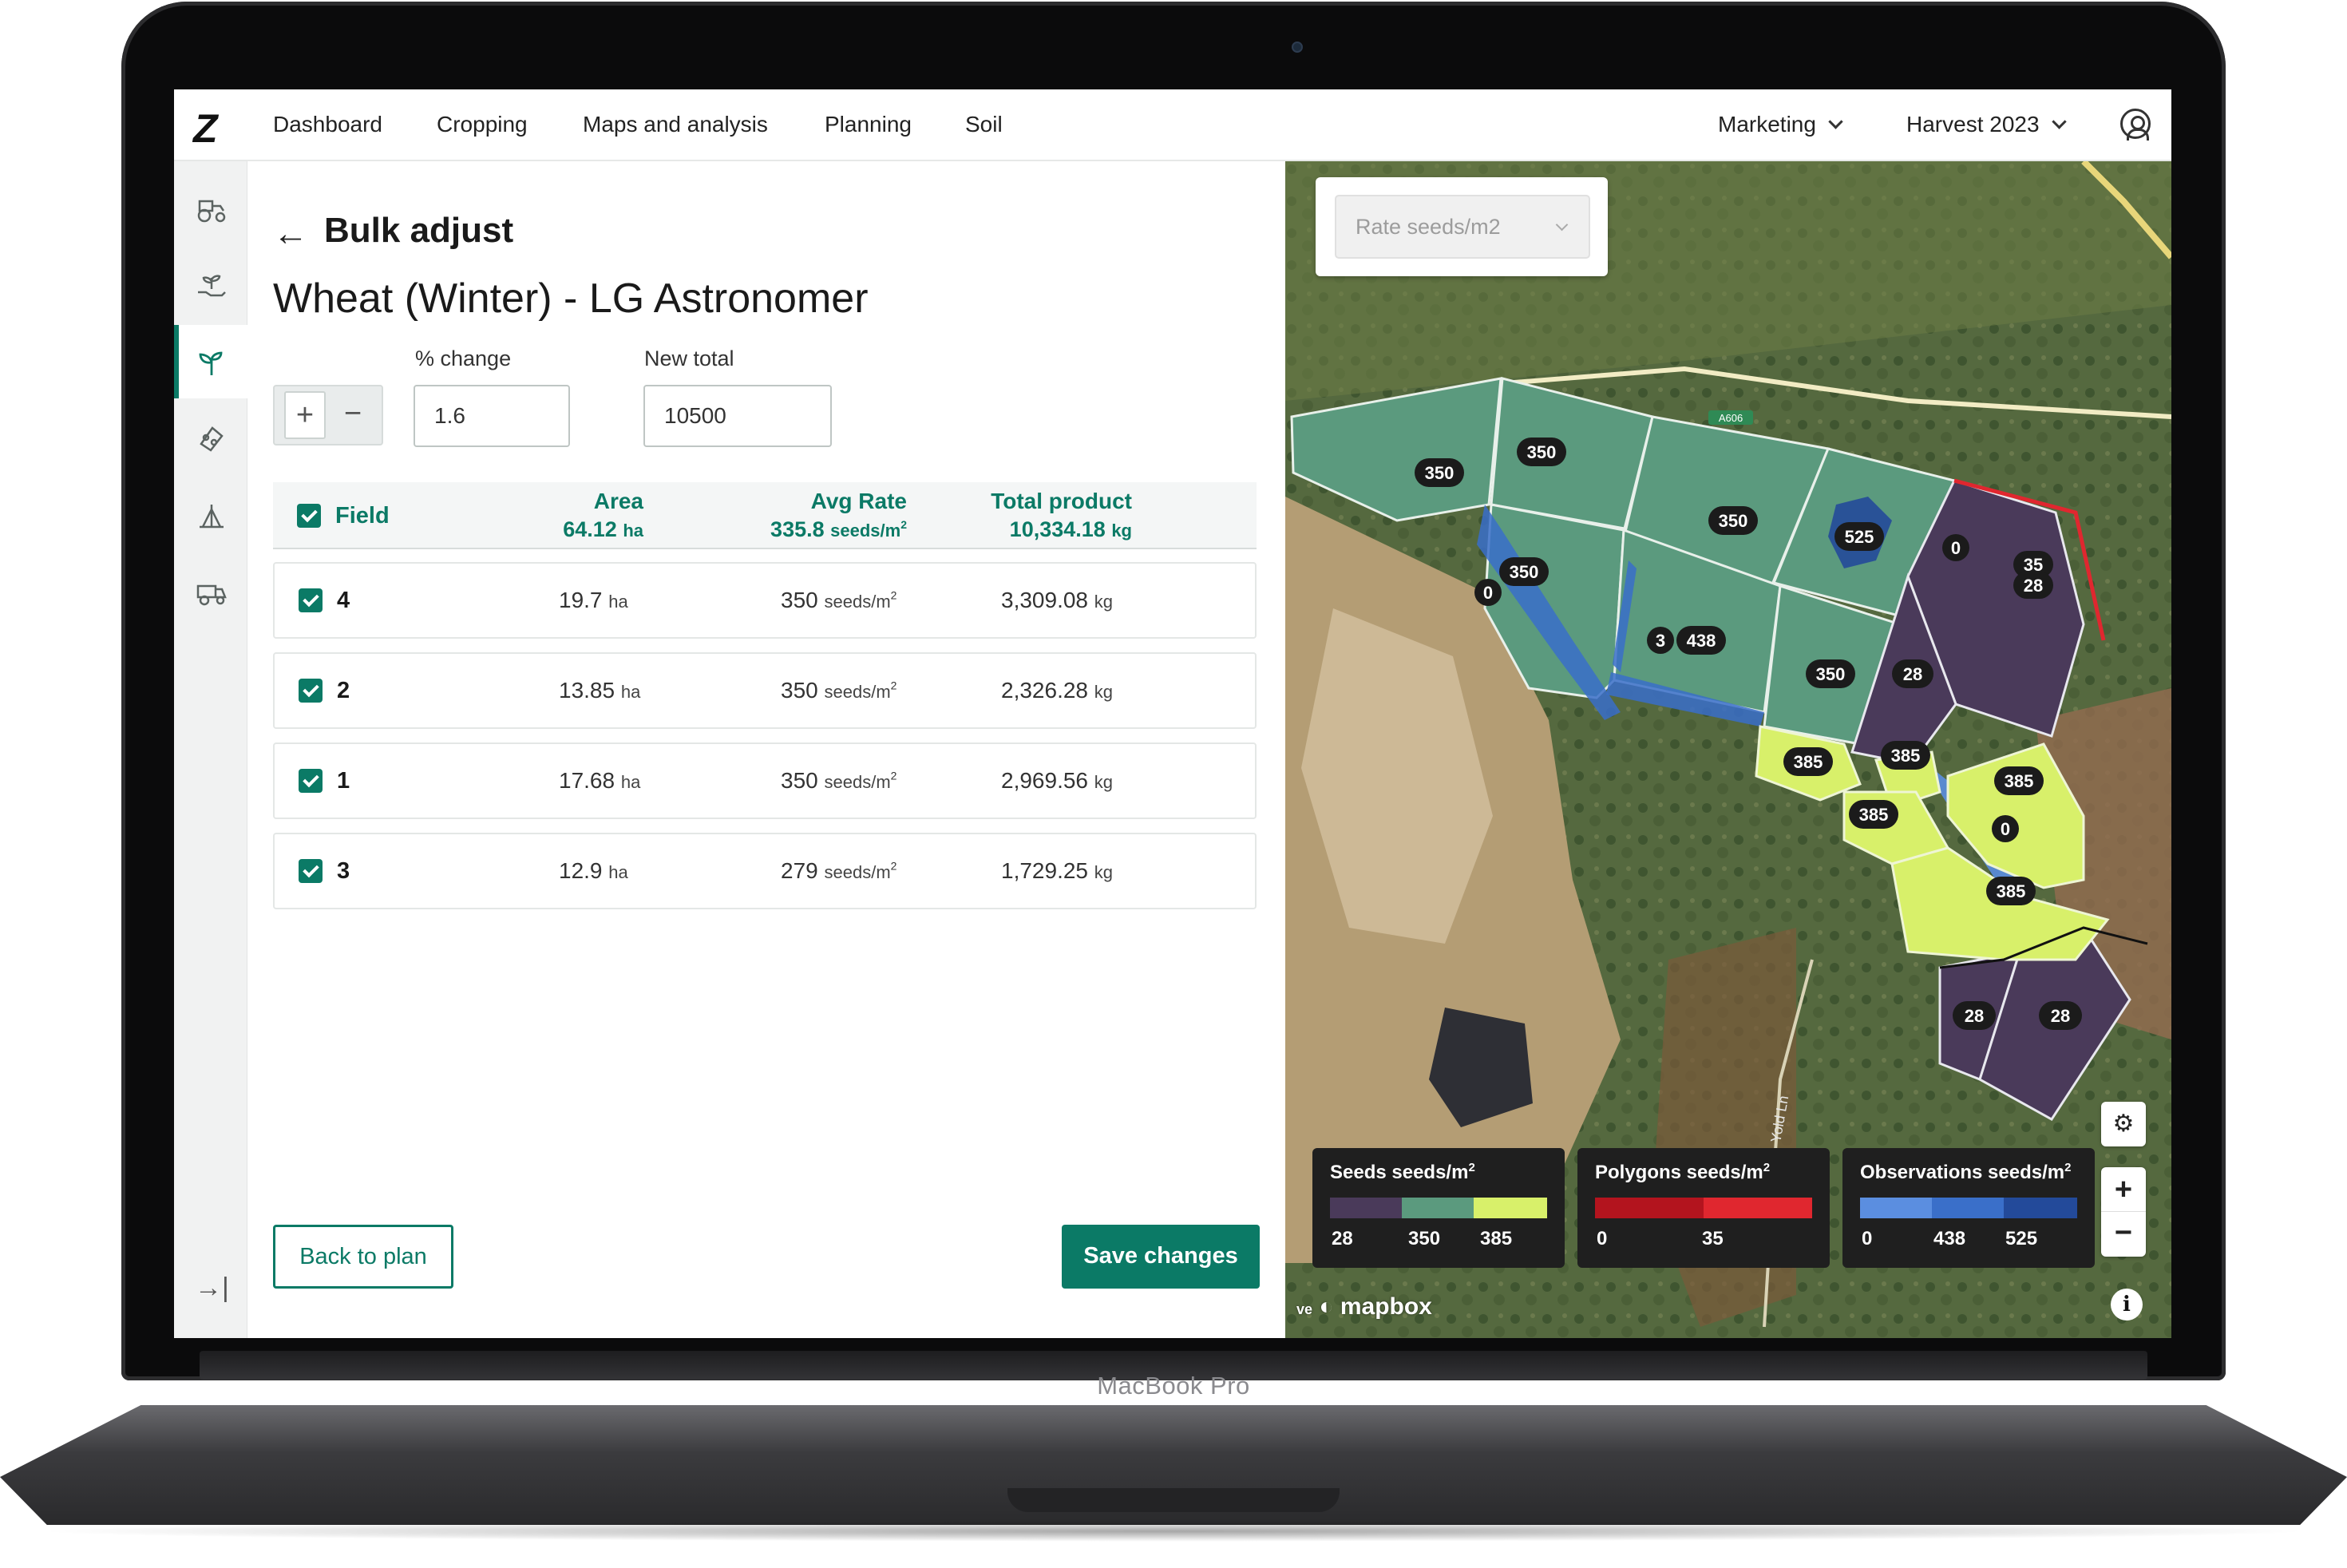 The width and height of the screenshot is (2347, 1568). Describe the element at coordinates (177, 361) in the screenshot. I see `sidebar-active-indicator` at that location.